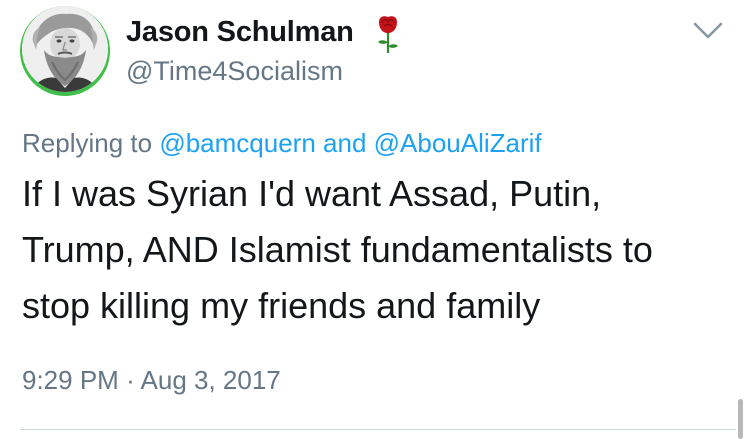  What do you see at coordinates (234, 71) in the screenshot?
I see `author-handle: @Time4Socialism` at bounding box center [234, 71].